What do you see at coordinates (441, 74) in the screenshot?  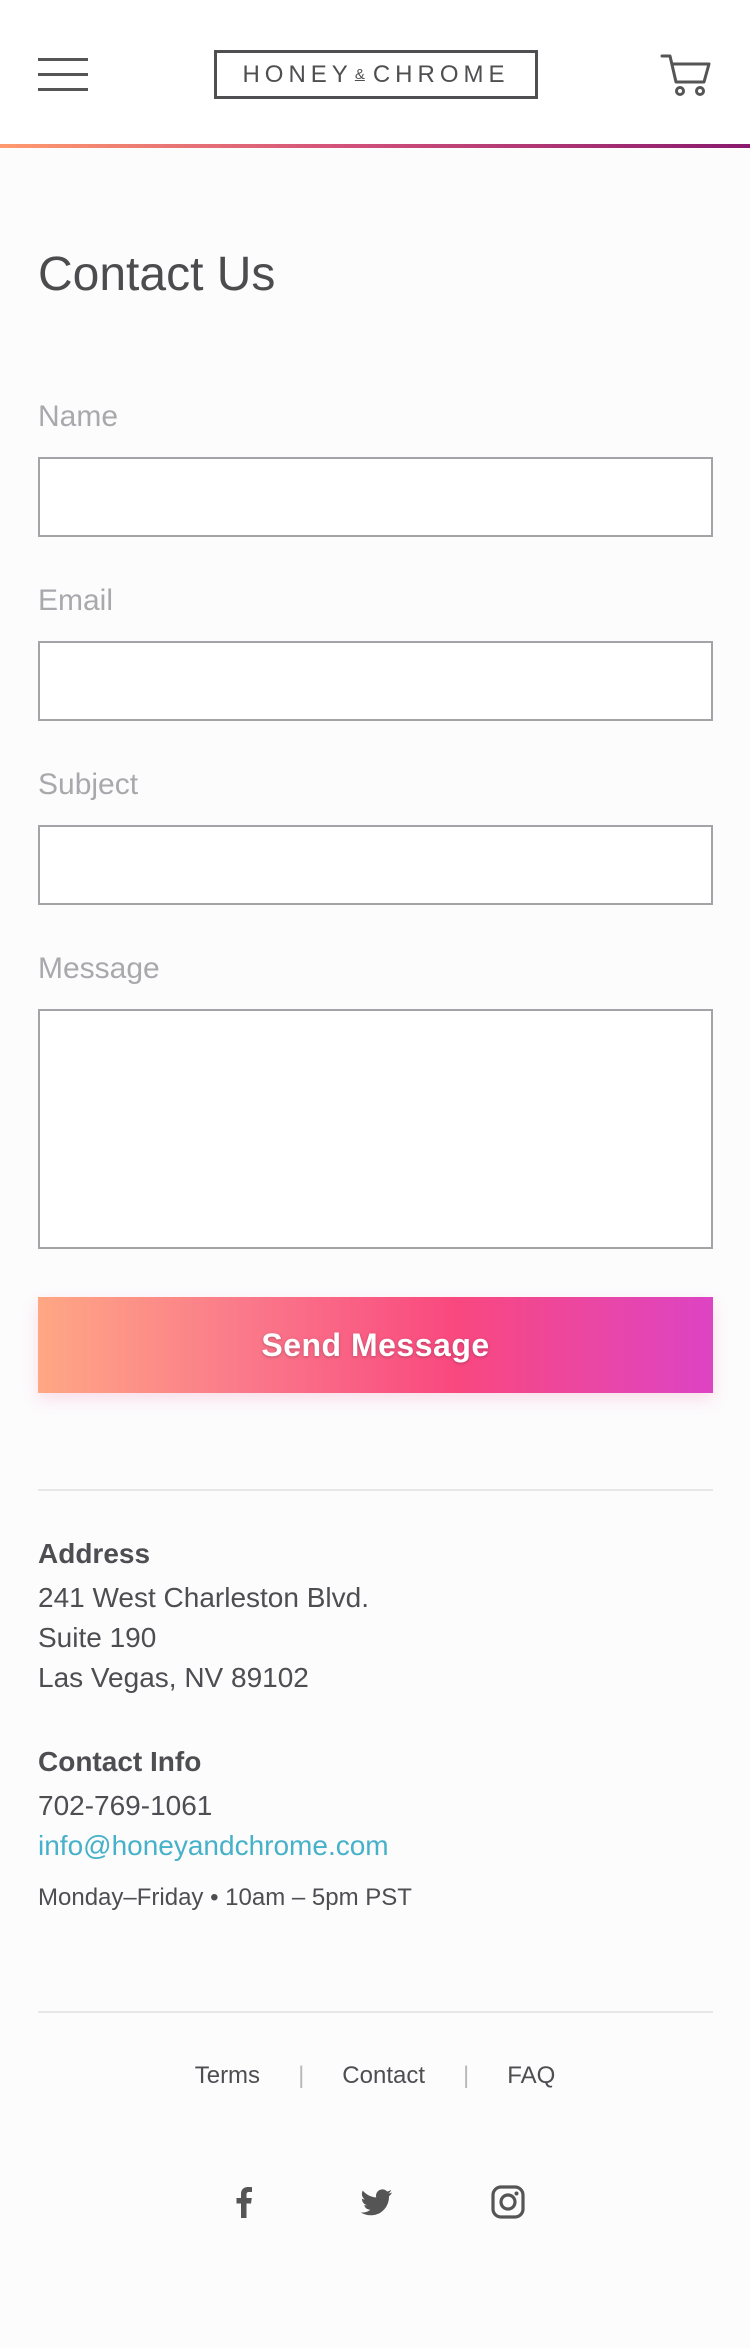 I see `brand-name-right: CHROME` at bounding box center [441, 74].